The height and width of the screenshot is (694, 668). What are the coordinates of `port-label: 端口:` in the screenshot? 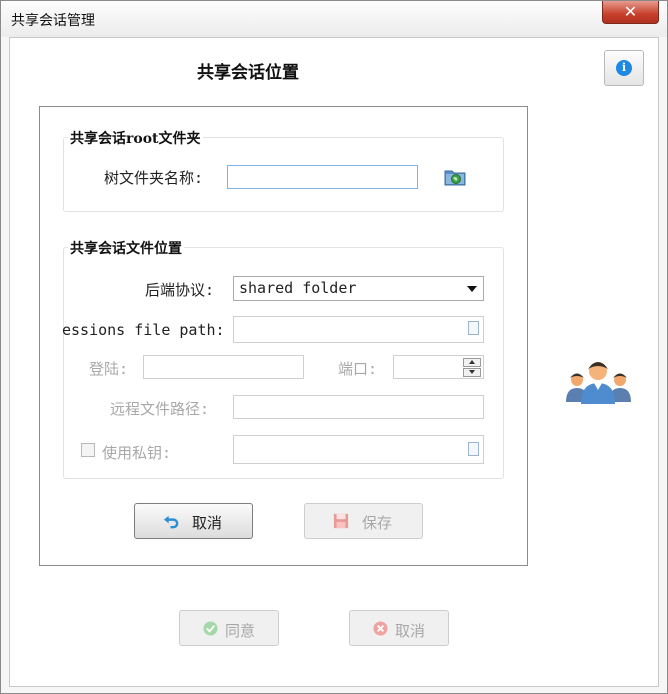 It's located at (358, 369).